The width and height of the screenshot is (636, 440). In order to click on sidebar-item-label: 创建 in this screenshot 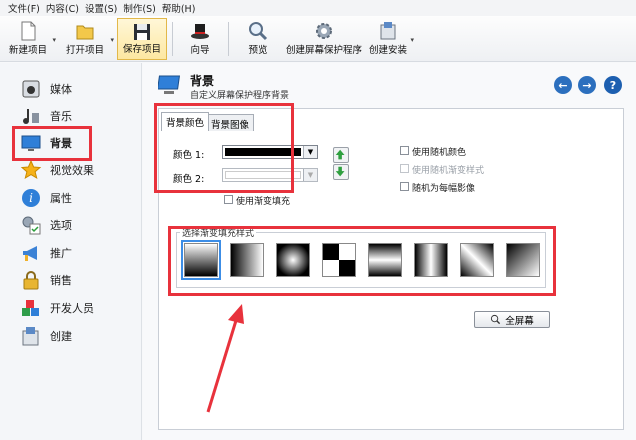, I will do `click(61, 336)`.